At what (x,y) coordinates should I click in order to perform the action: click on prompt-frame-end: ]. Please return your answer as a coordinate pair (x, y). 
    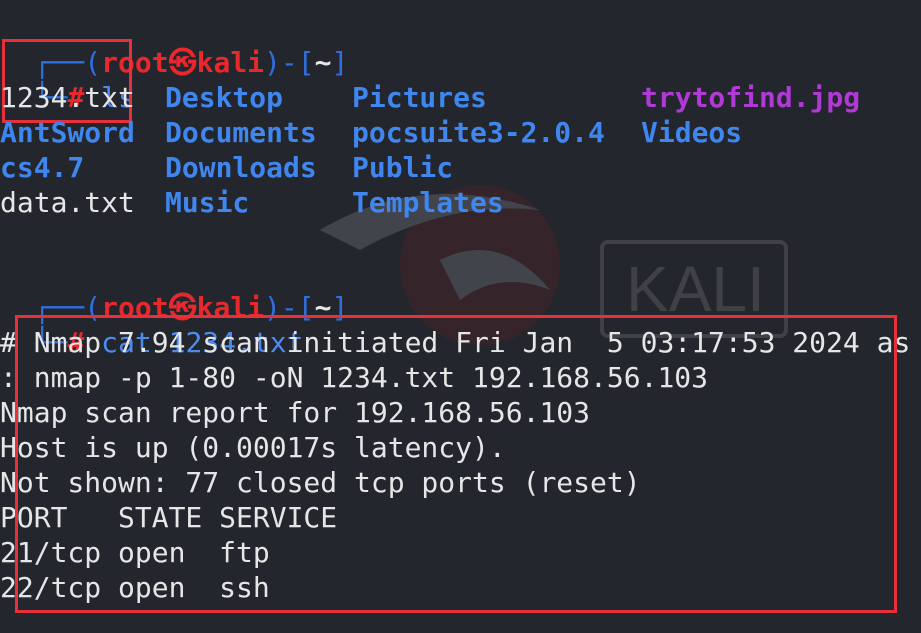
    Looking at the image, I should click on (340, 62).